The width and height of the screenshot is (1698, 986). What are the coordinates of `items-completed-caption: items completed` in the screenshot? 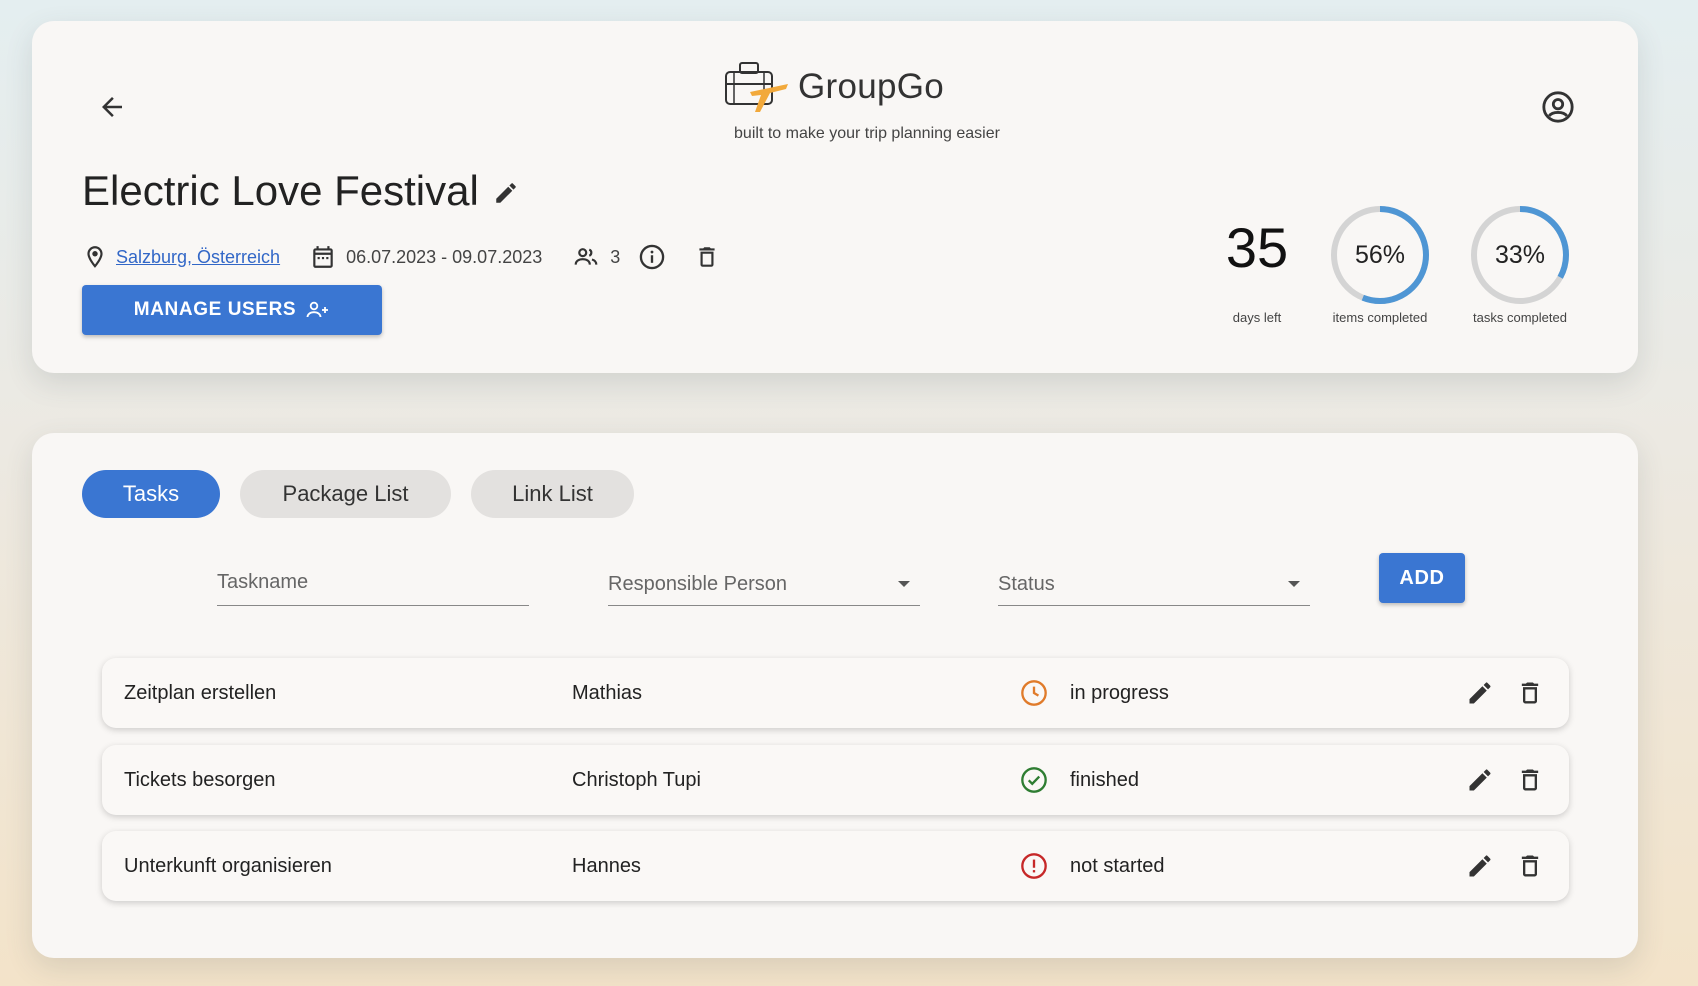 It's located at (1380, 317).